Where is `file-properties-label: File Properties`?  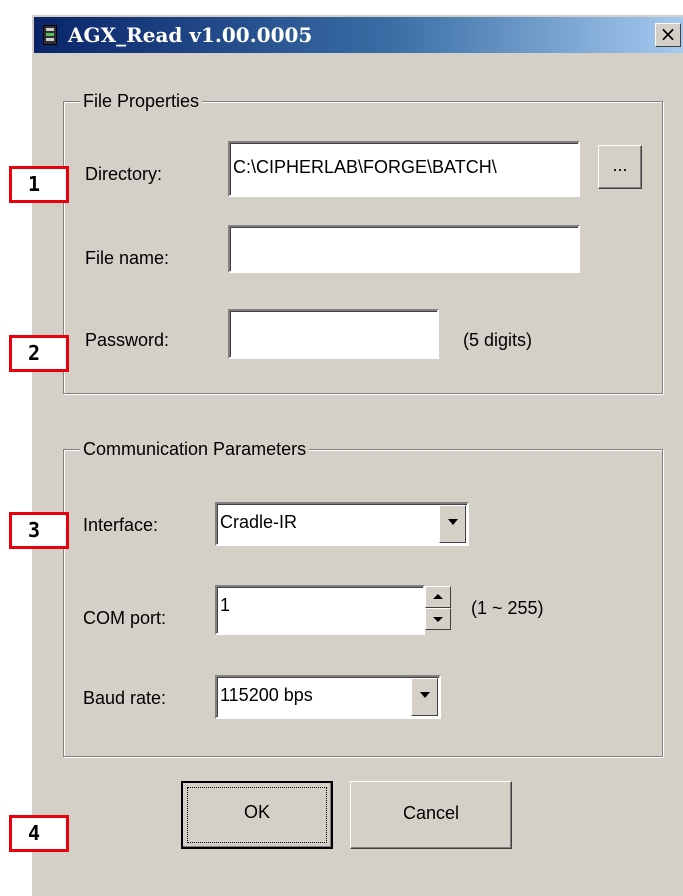
file-properties-label: File Properties is located at coordinates (141, 101).